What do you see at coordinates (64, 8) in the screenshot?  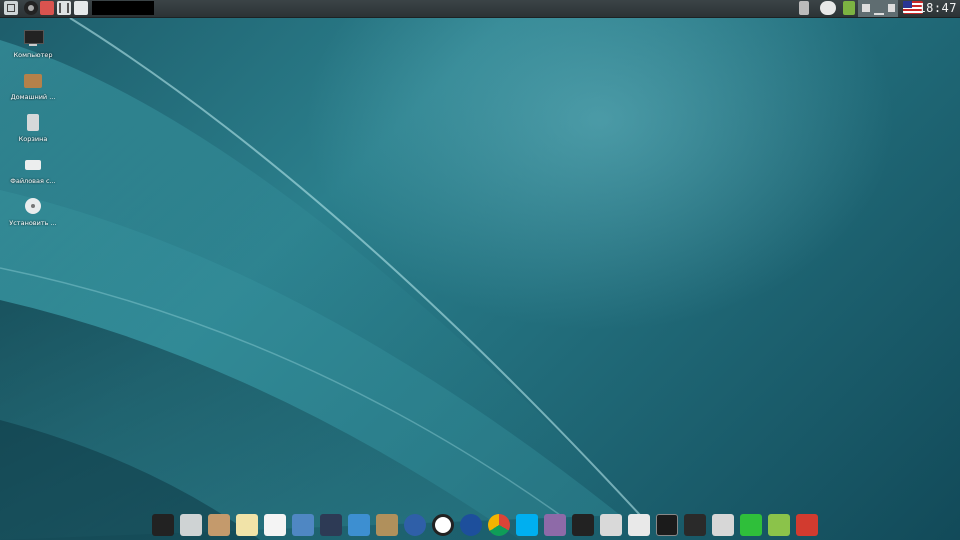 I see `mixer-icon` at bounding box center [64, 8].